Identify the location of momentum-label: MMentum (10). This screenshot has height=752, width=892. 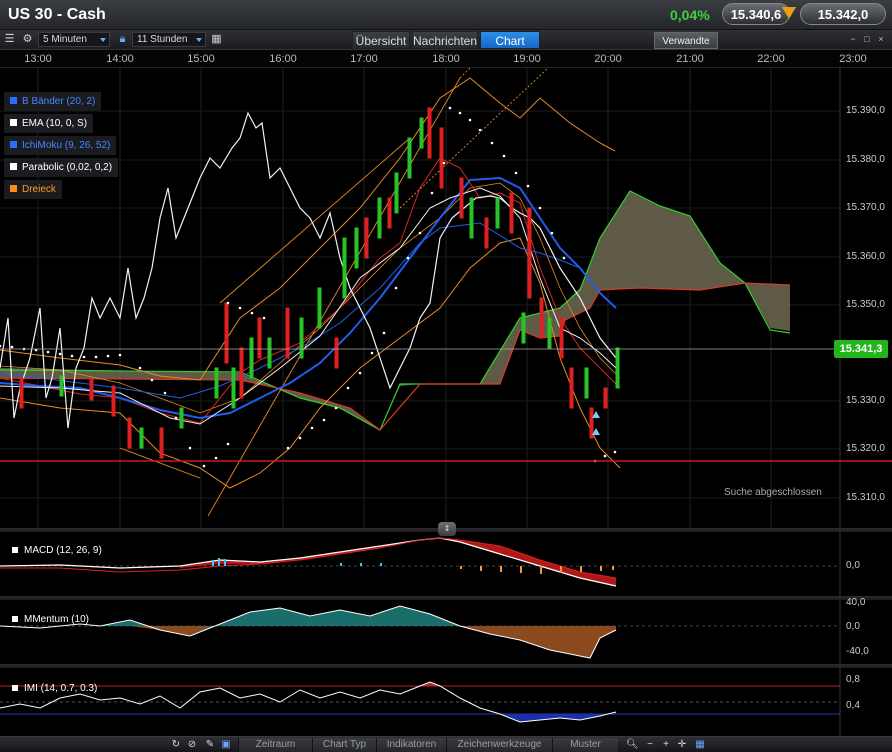
(50, 619).